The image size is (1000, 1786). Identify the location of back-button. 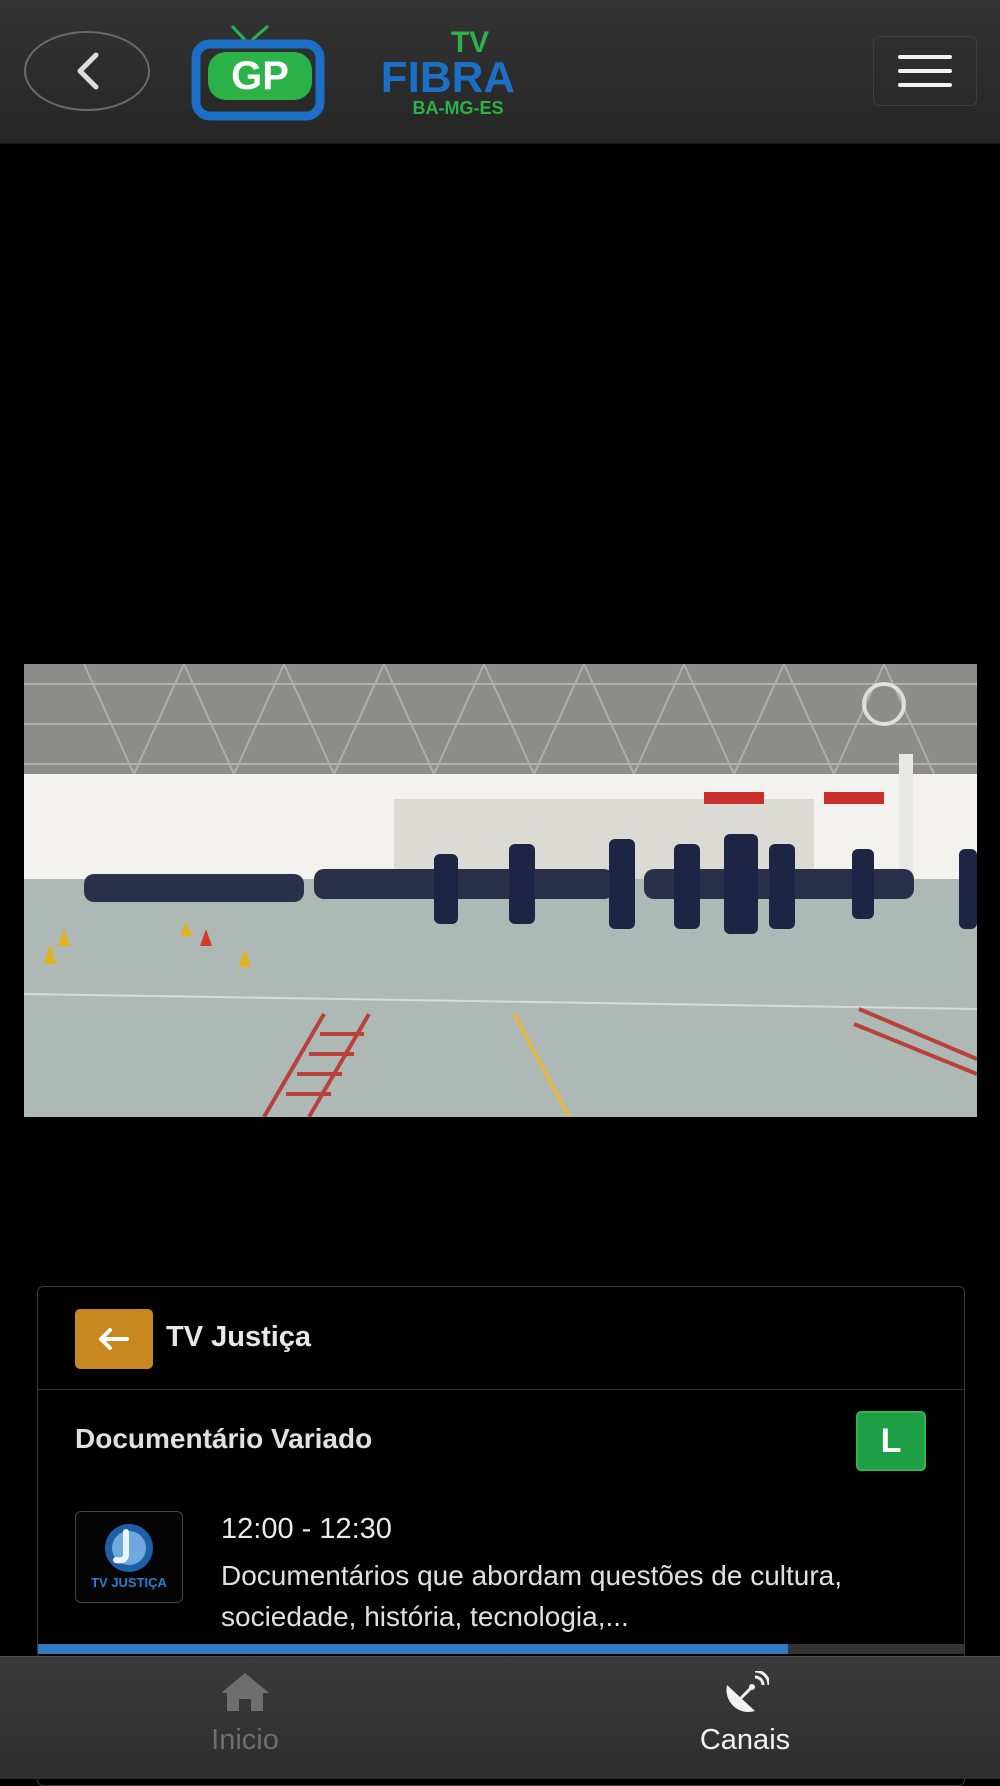
(87, 71).